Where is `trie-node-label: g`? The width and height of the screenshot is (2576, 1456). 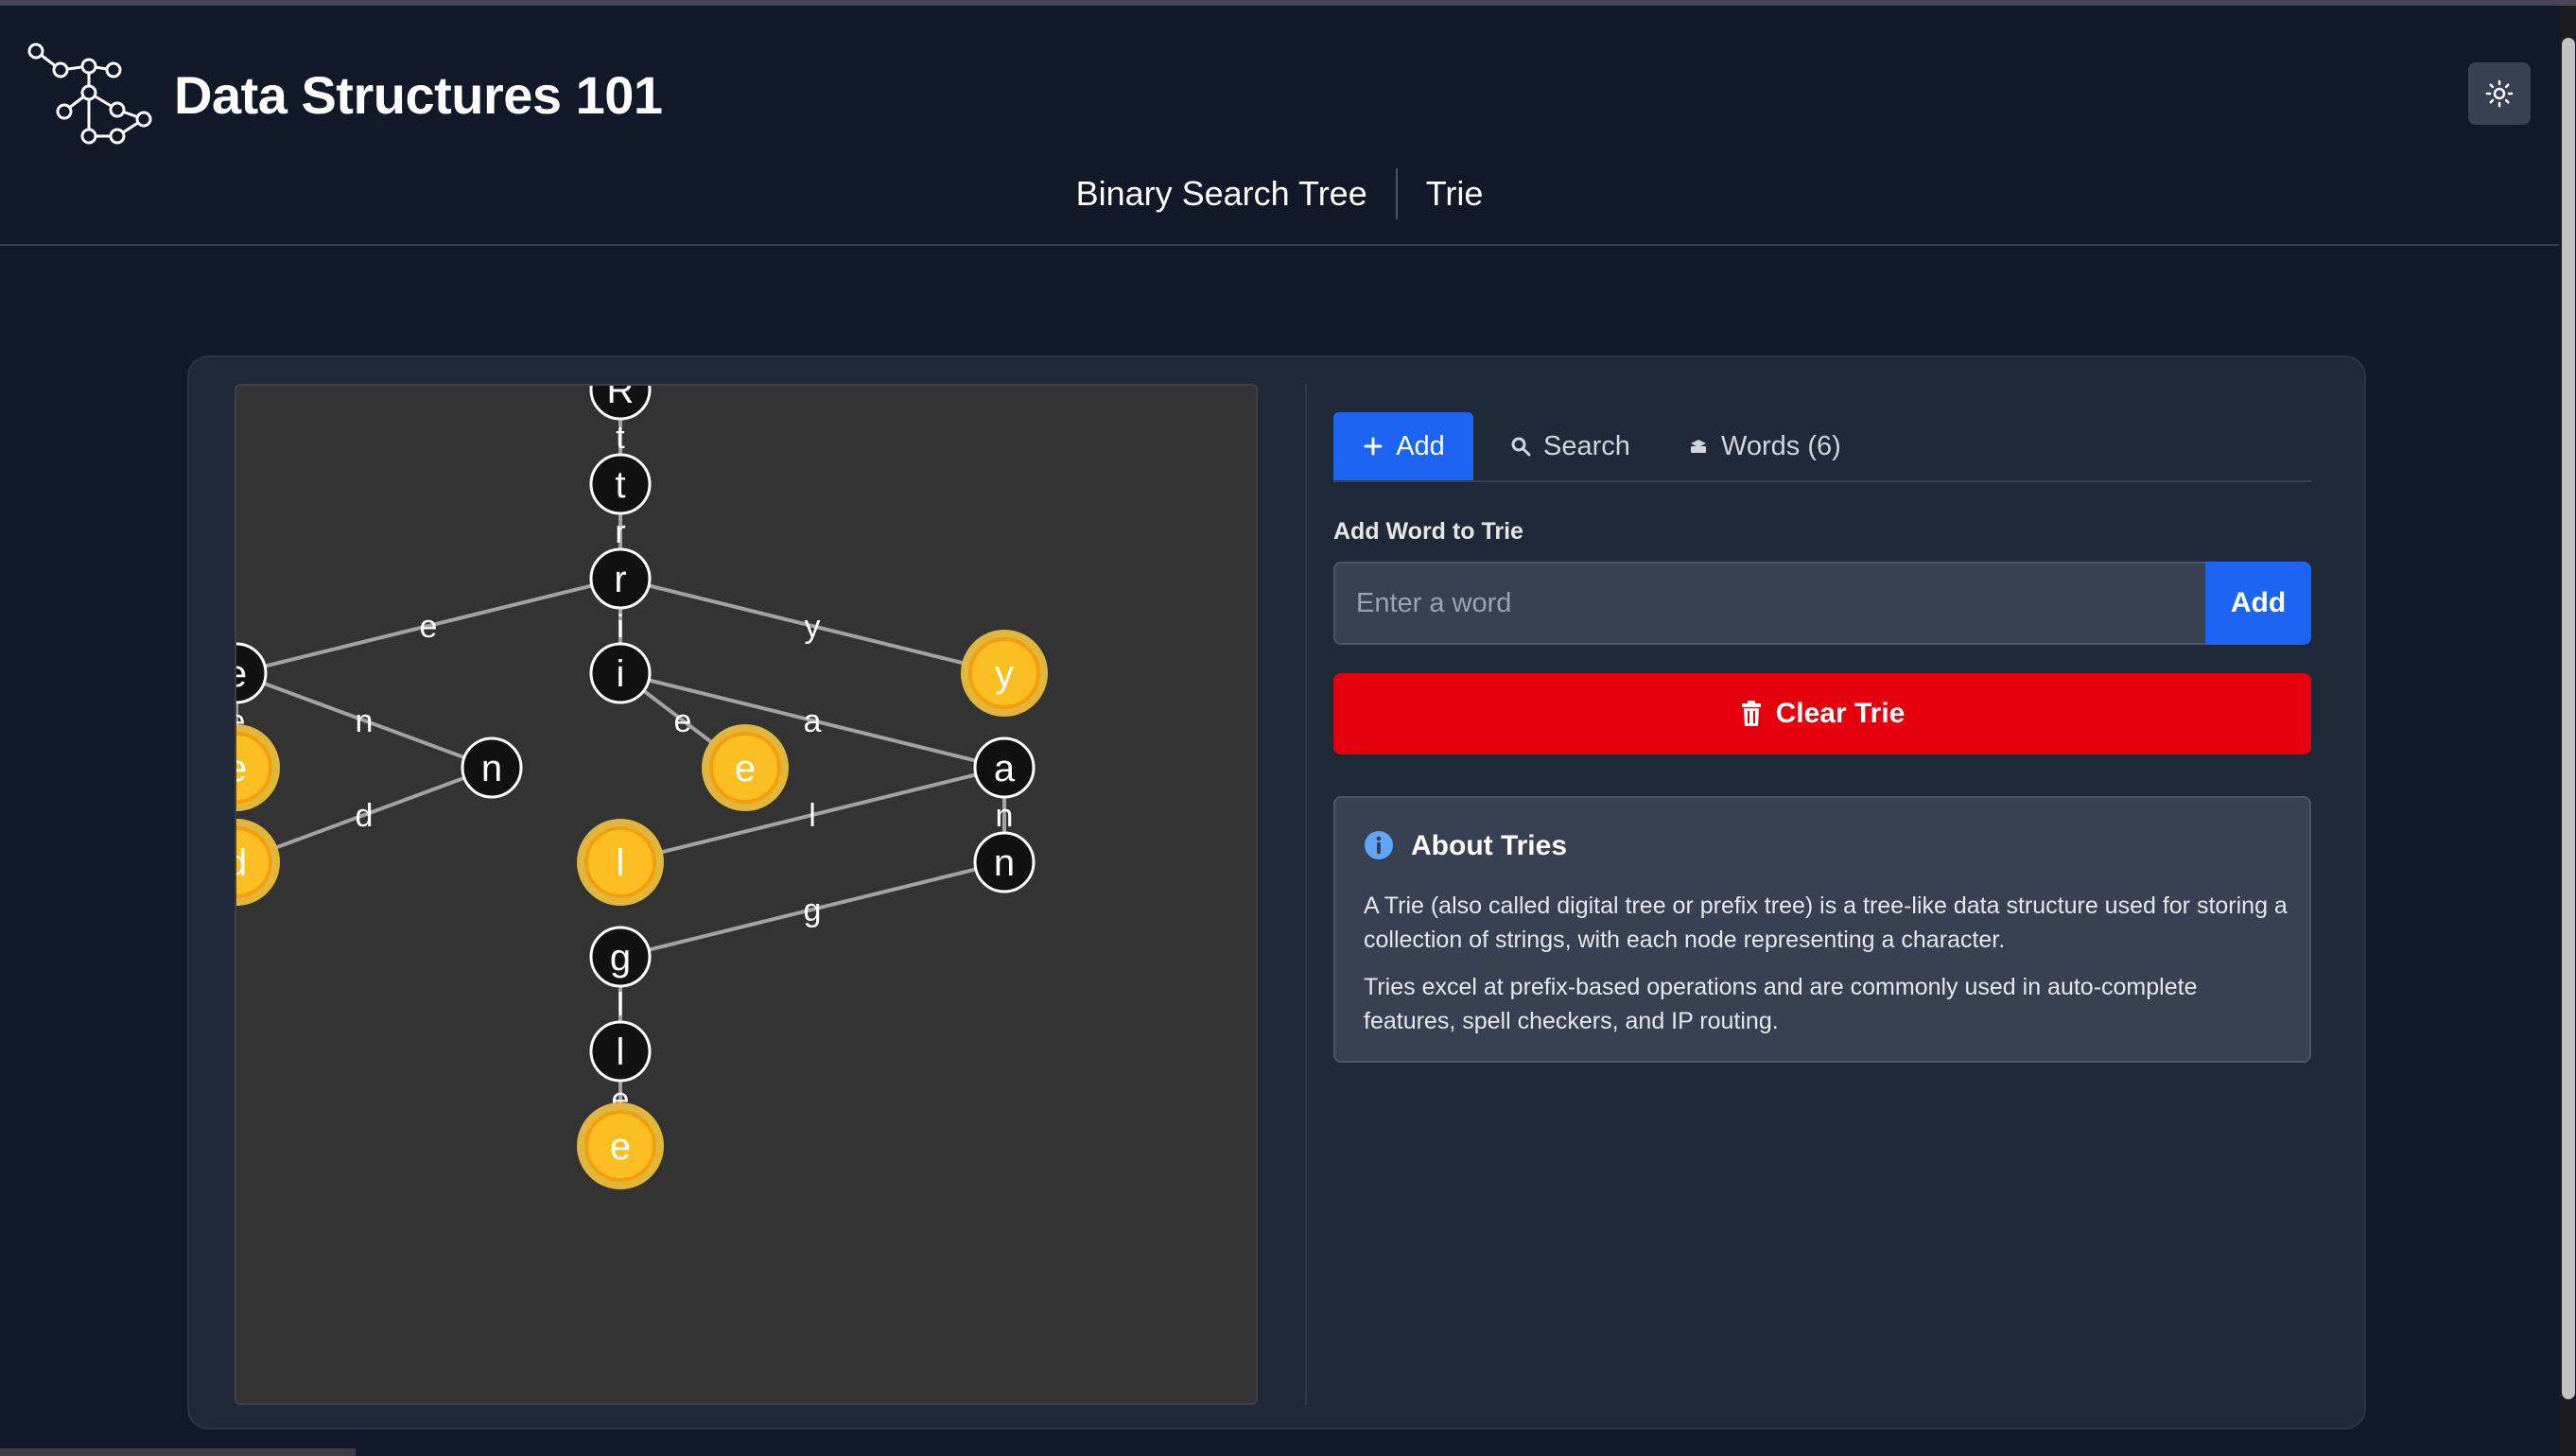
trie-node-label: g is located at coordinates (620, 958).